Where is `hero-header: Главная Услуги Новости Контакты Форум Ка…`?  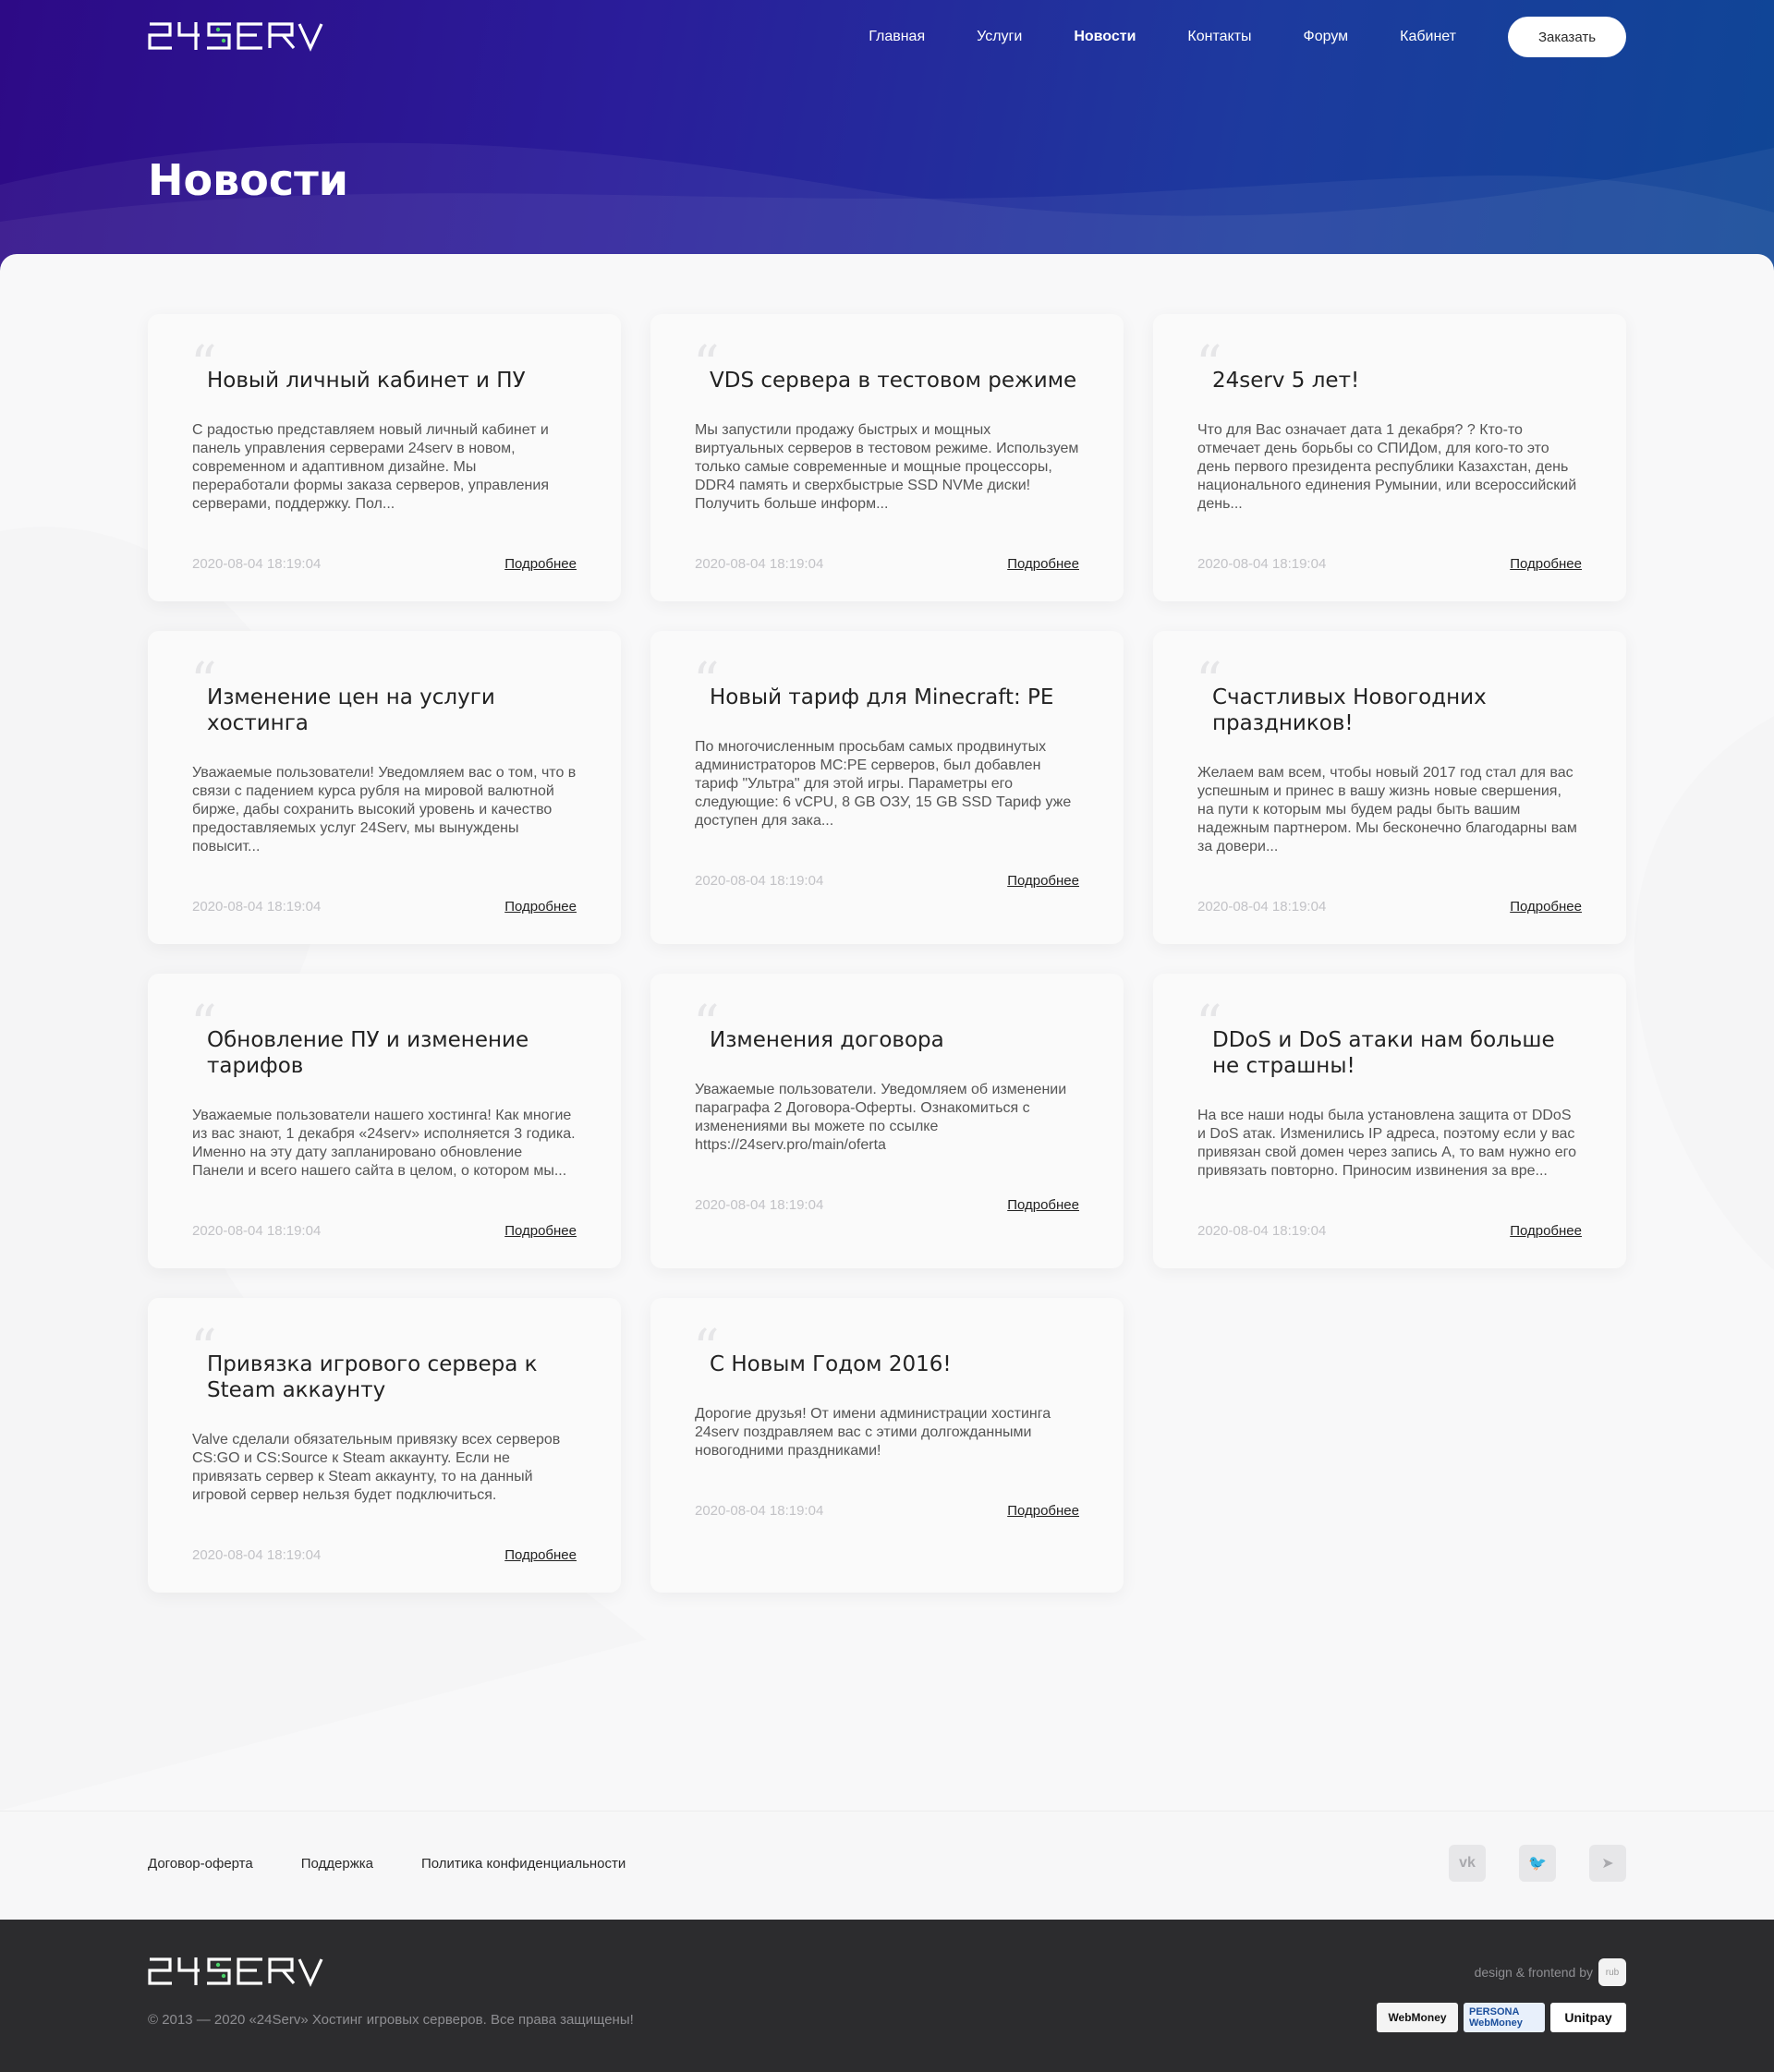 hero-header: Главная Услуги Новости Контакты Форум Ка… is located at coordinates (887, 138).